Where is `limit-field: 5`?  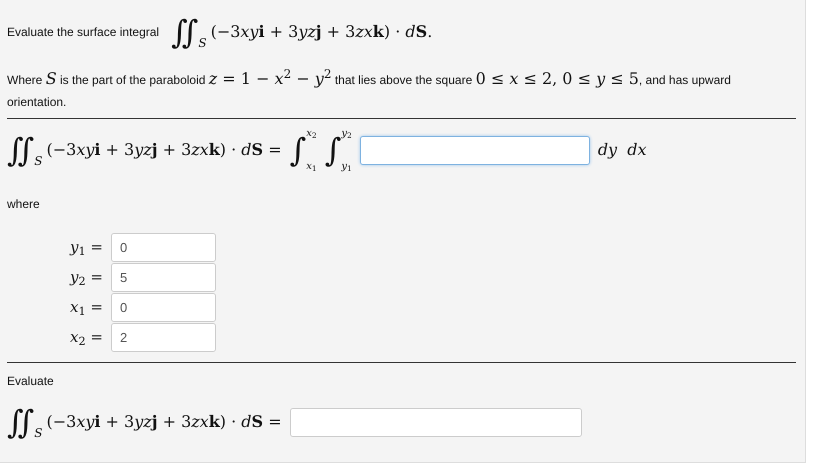
limit-field: 5 is located at coordinates (163, 277).